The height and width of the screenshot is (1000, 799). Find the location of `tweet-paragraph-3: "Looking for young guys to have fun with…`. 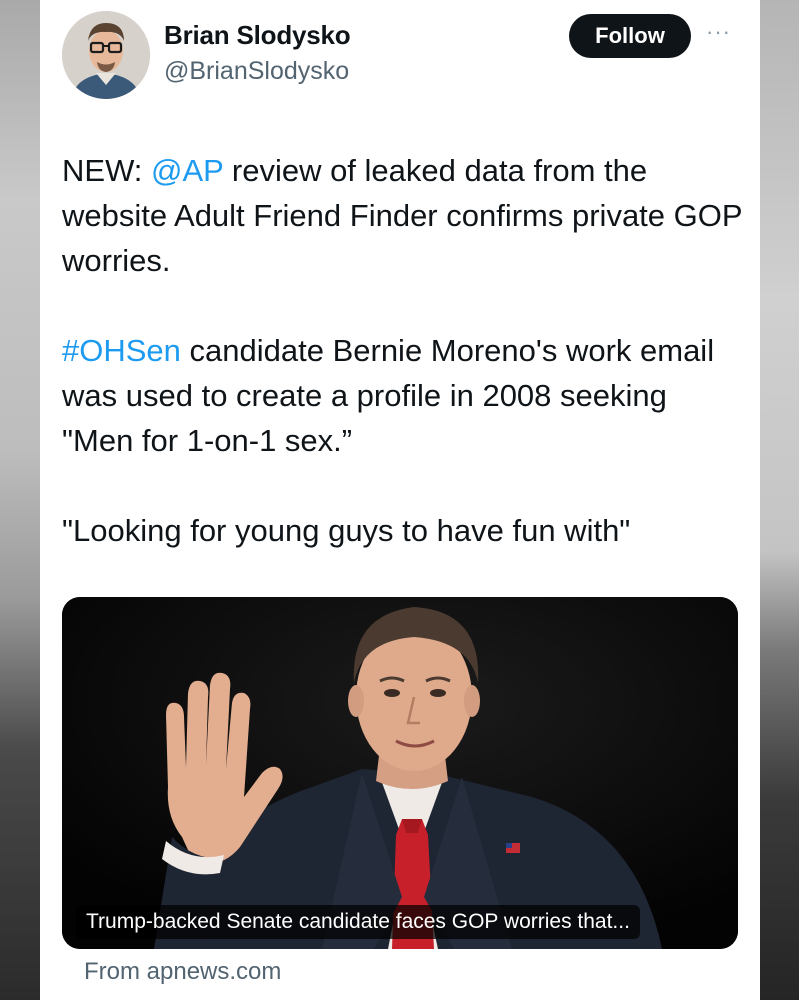

tweet-paragraph-3: "Looking for young guys to have fun with… is located at coordinates (346, 530).